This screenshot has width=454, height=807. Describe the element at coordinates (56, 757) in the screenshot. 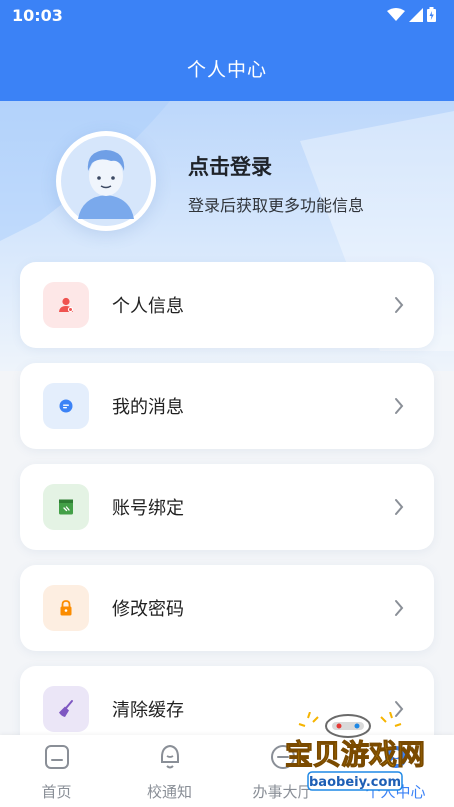

I see `home-icon` at that location.